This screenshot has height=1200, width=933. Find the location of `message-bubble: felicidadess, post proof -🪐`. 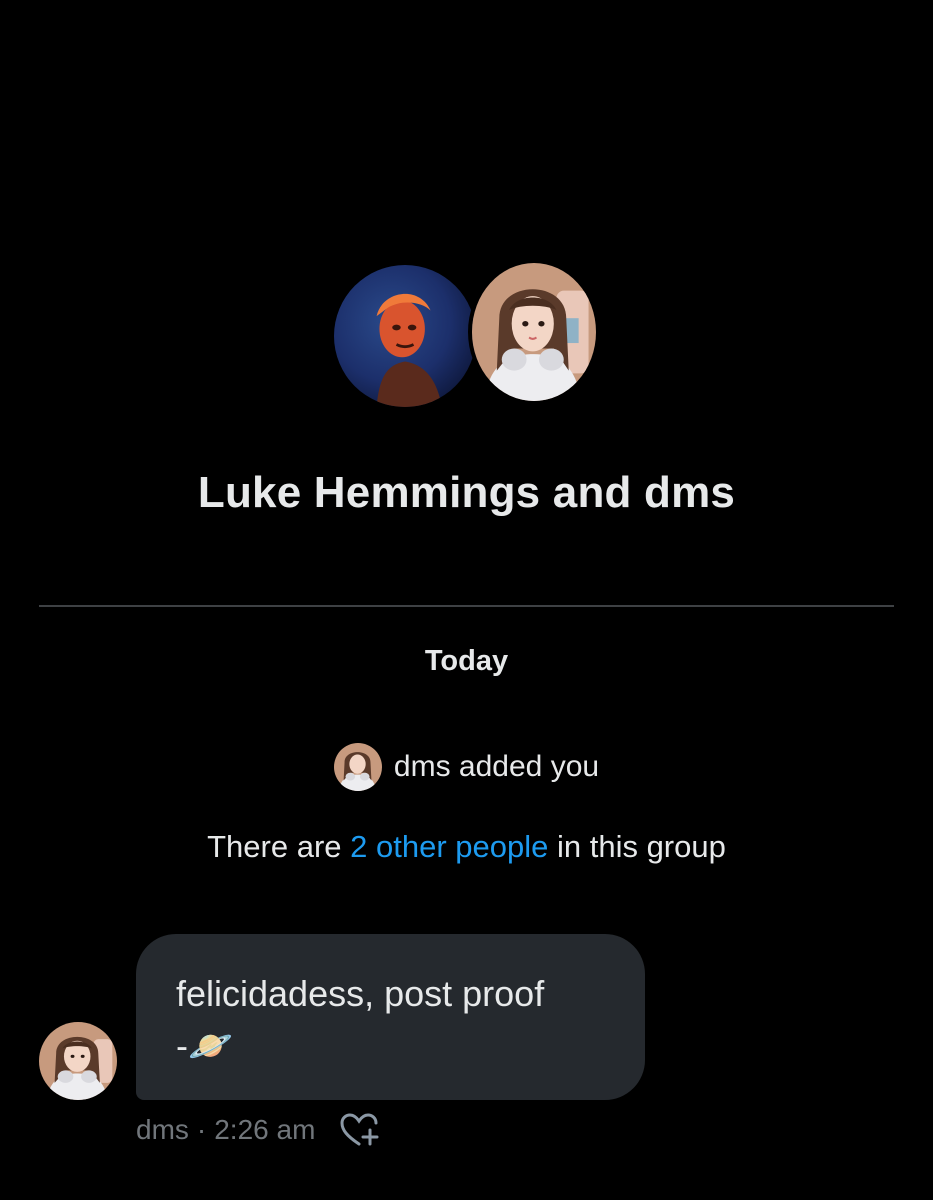

message-bubble: felicidadess, post proof -🪐 is located at coordinates (390, 1017).